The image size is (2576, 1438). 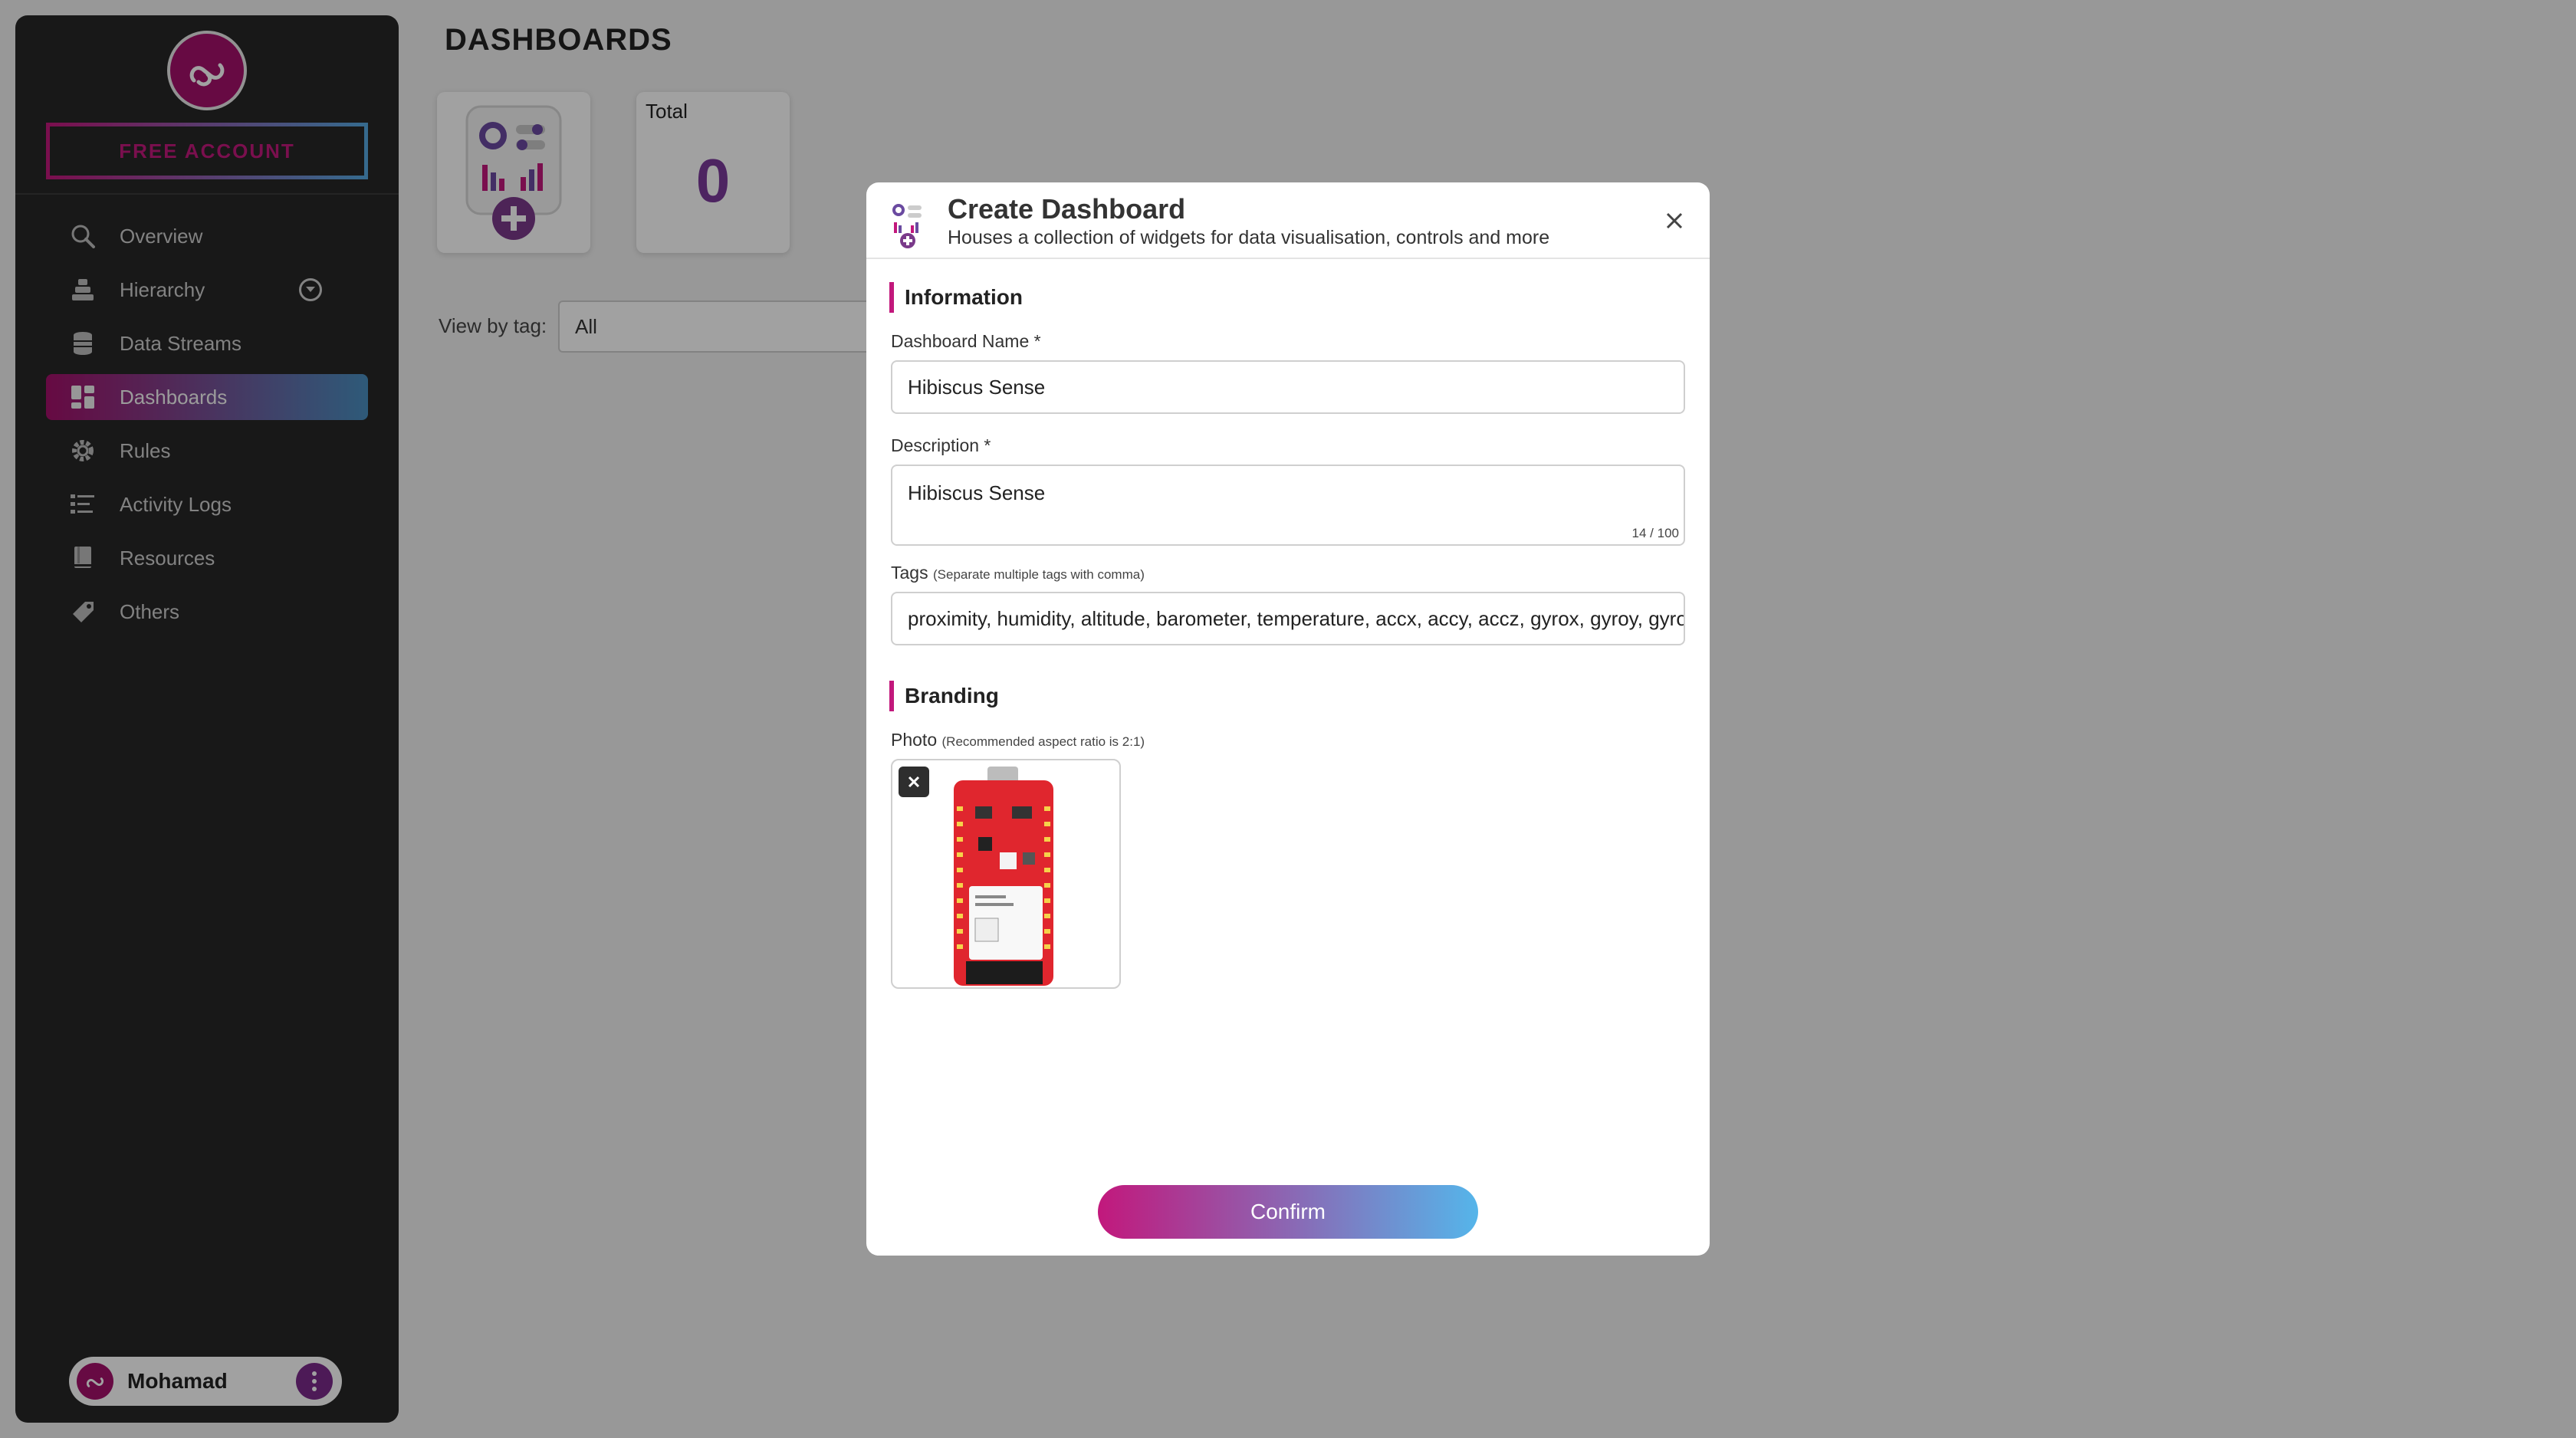 What do you see at coordinates (1006, 874) in the screenshot?
I see `photo-preview` at bounding box center [1006, 874].